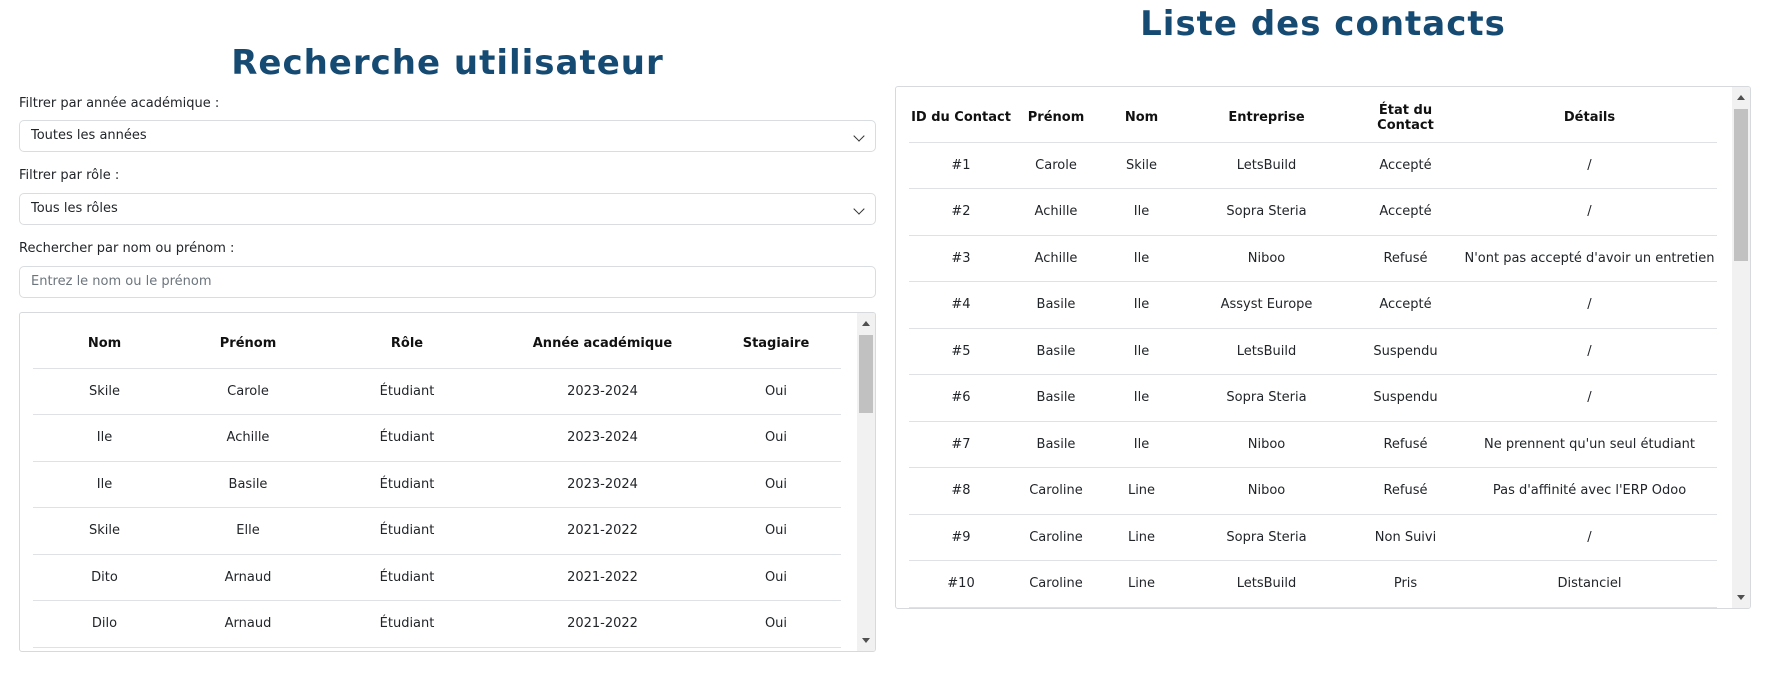 The height and width of the screenshot is (699, 1787). Describe the element at coordinates (447, 282) in the screenshot. I see `name-search-input: Entrez le nom ou le prénom` at that location.